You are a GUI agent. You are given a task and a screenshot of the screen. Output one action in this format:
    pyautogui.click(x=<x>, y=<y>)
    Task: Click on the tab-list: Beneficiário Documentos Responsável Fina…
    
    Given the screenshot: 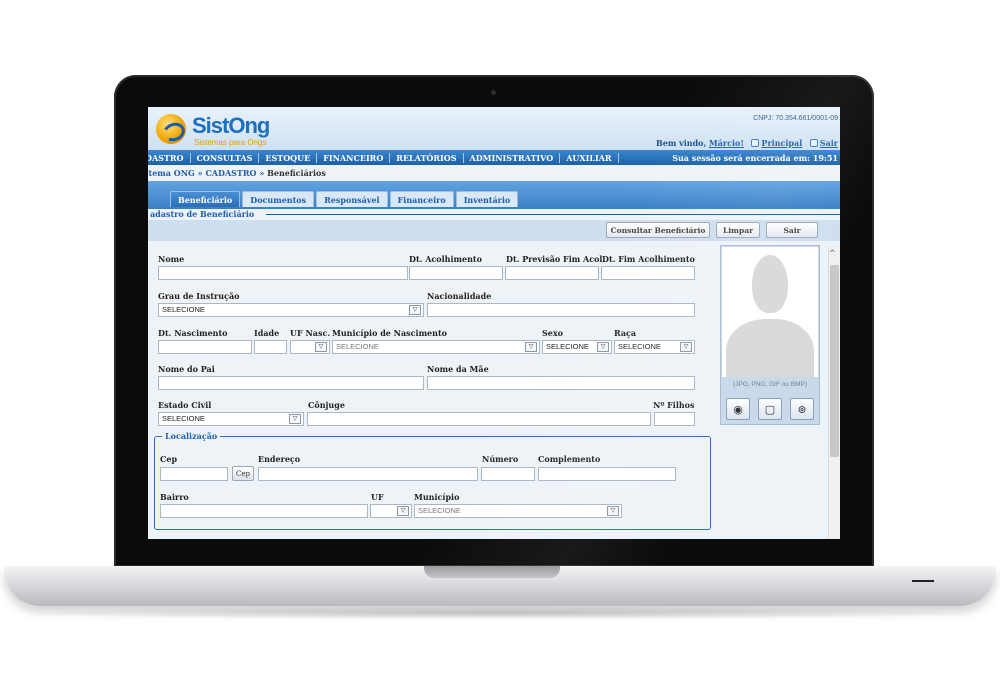 What is the action you would take?
    pyautogui.click(x=344, y=199)
    